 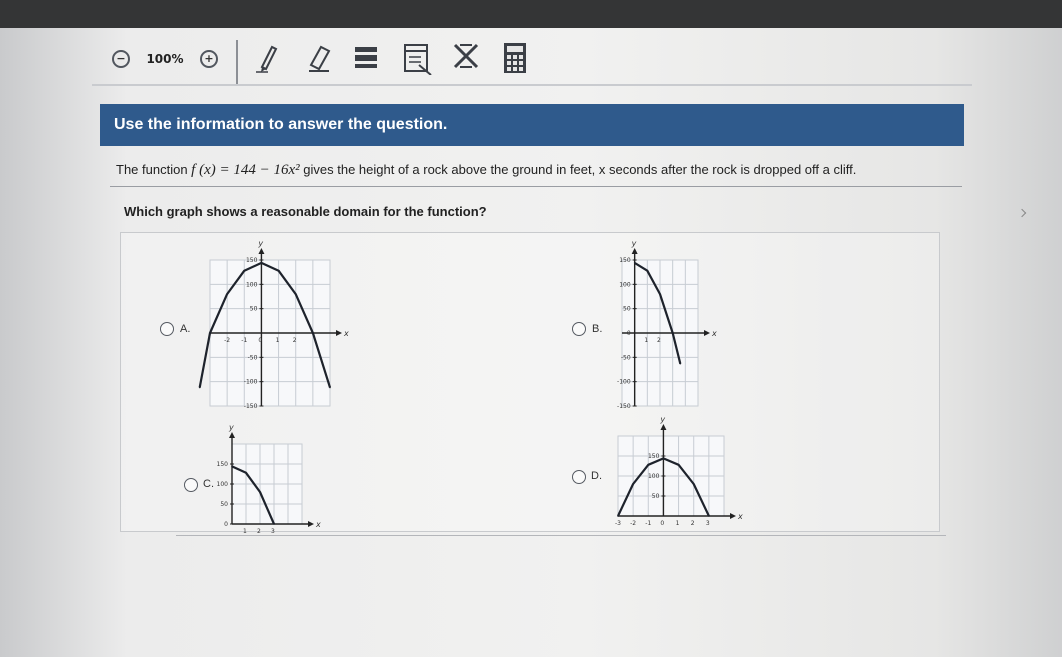 I want to click on option-c-y-tick-label: 100, so click(x=223, y=484).